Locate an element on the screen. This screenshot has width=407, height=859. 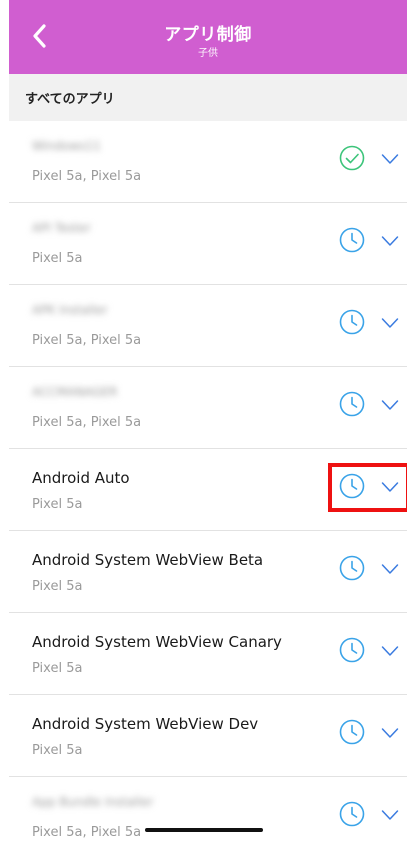
list-item: ACCMANAGER Pixel 5a, Pixel 5a is located at coordinates (208, 408).